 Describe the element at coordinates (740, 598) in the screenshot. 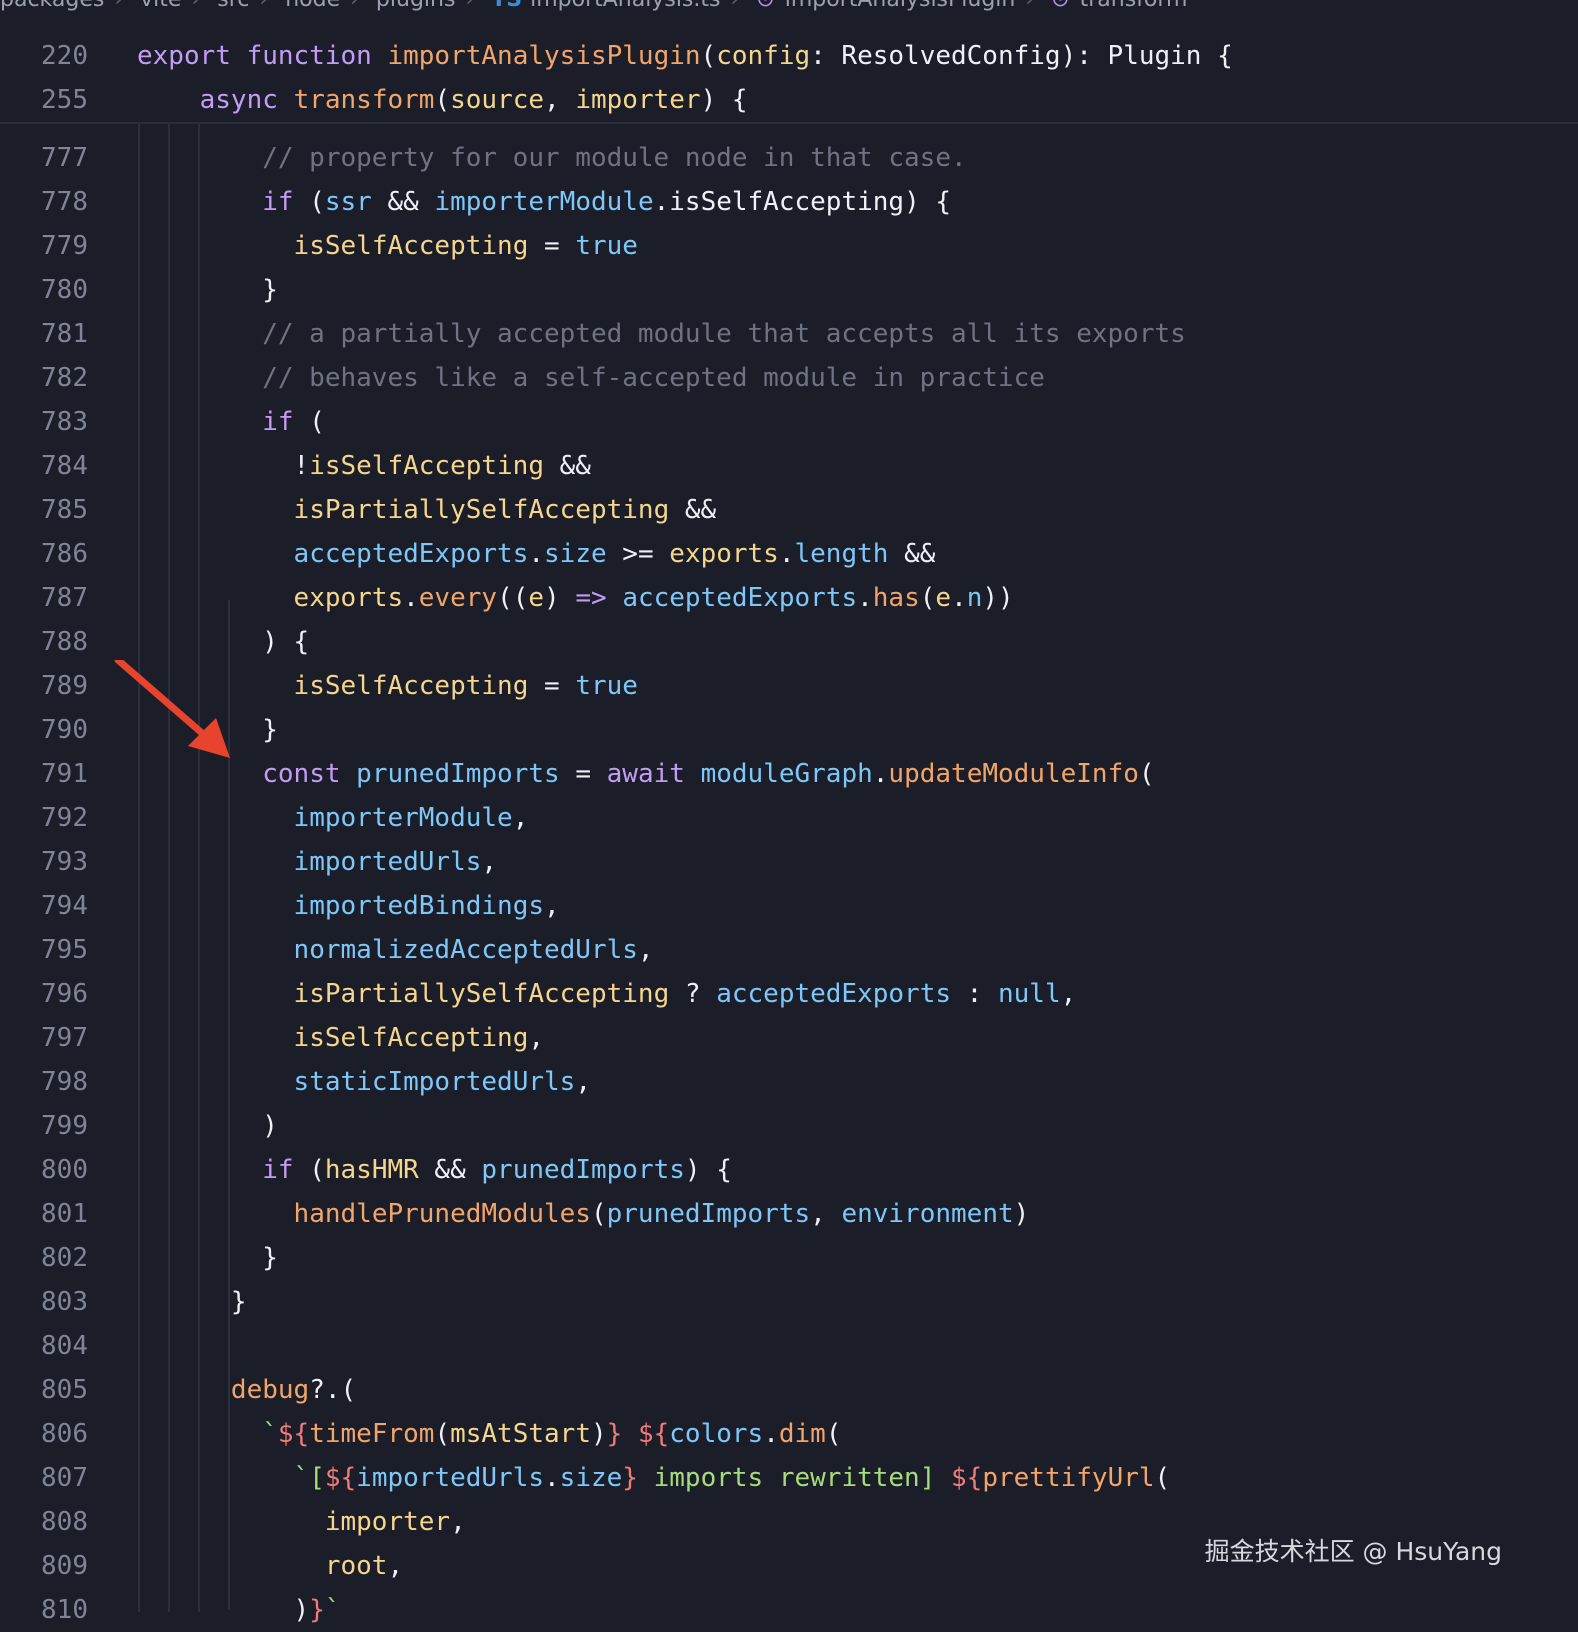

I see `code-token: acceptedExports` at that location.